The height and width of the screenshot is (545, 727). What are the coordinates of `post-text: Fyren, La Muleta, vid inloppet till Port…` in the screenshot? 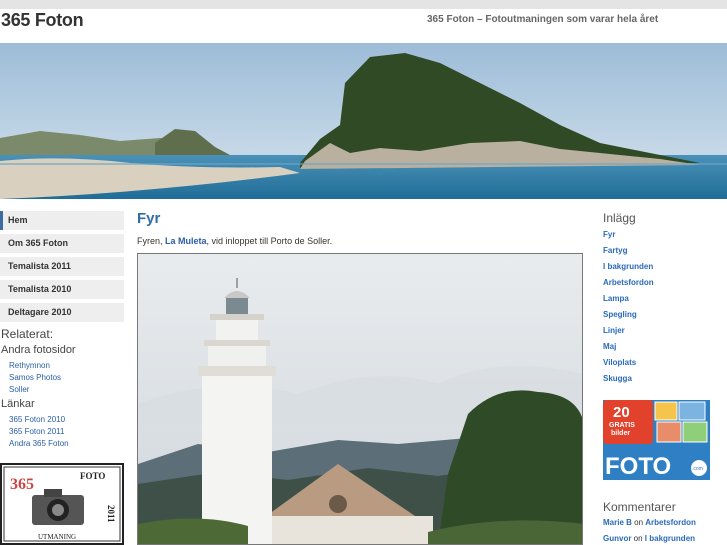 It's located at (234, 241).